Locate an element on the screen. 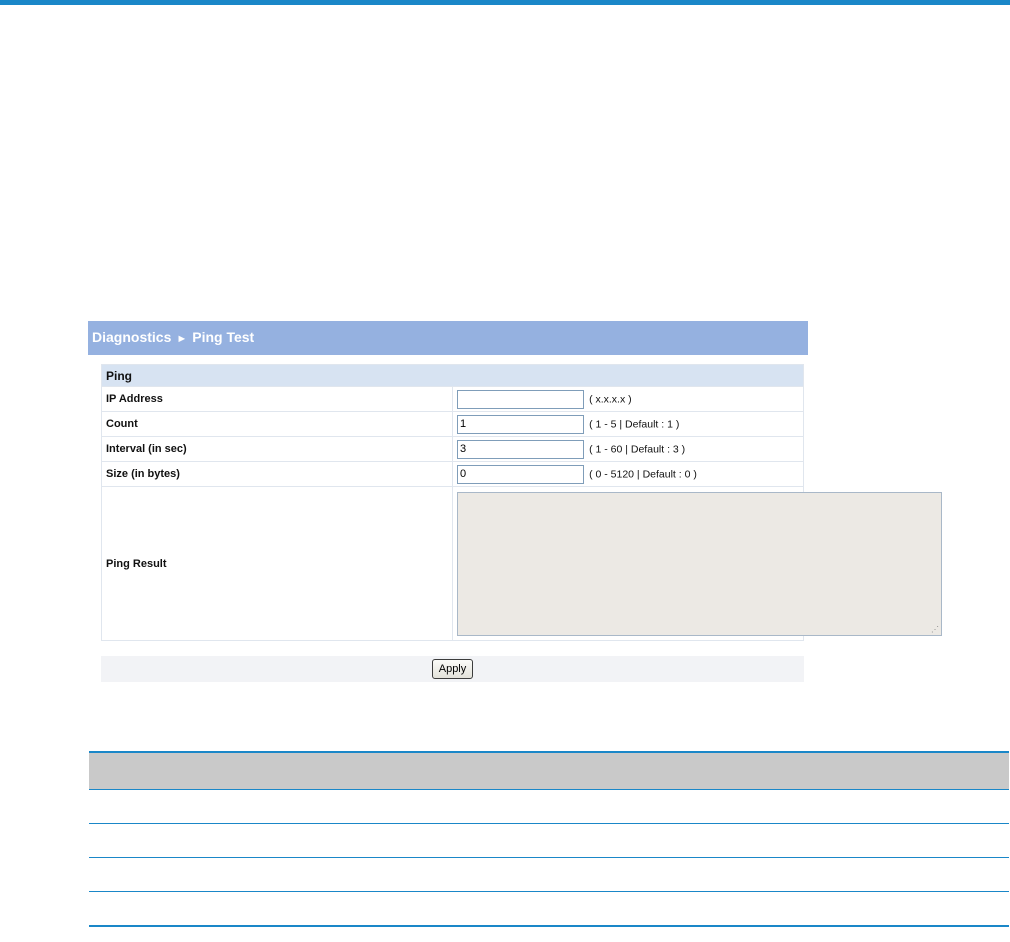  ping-result-cell: ⋰ is located at coordinates (697, 563).